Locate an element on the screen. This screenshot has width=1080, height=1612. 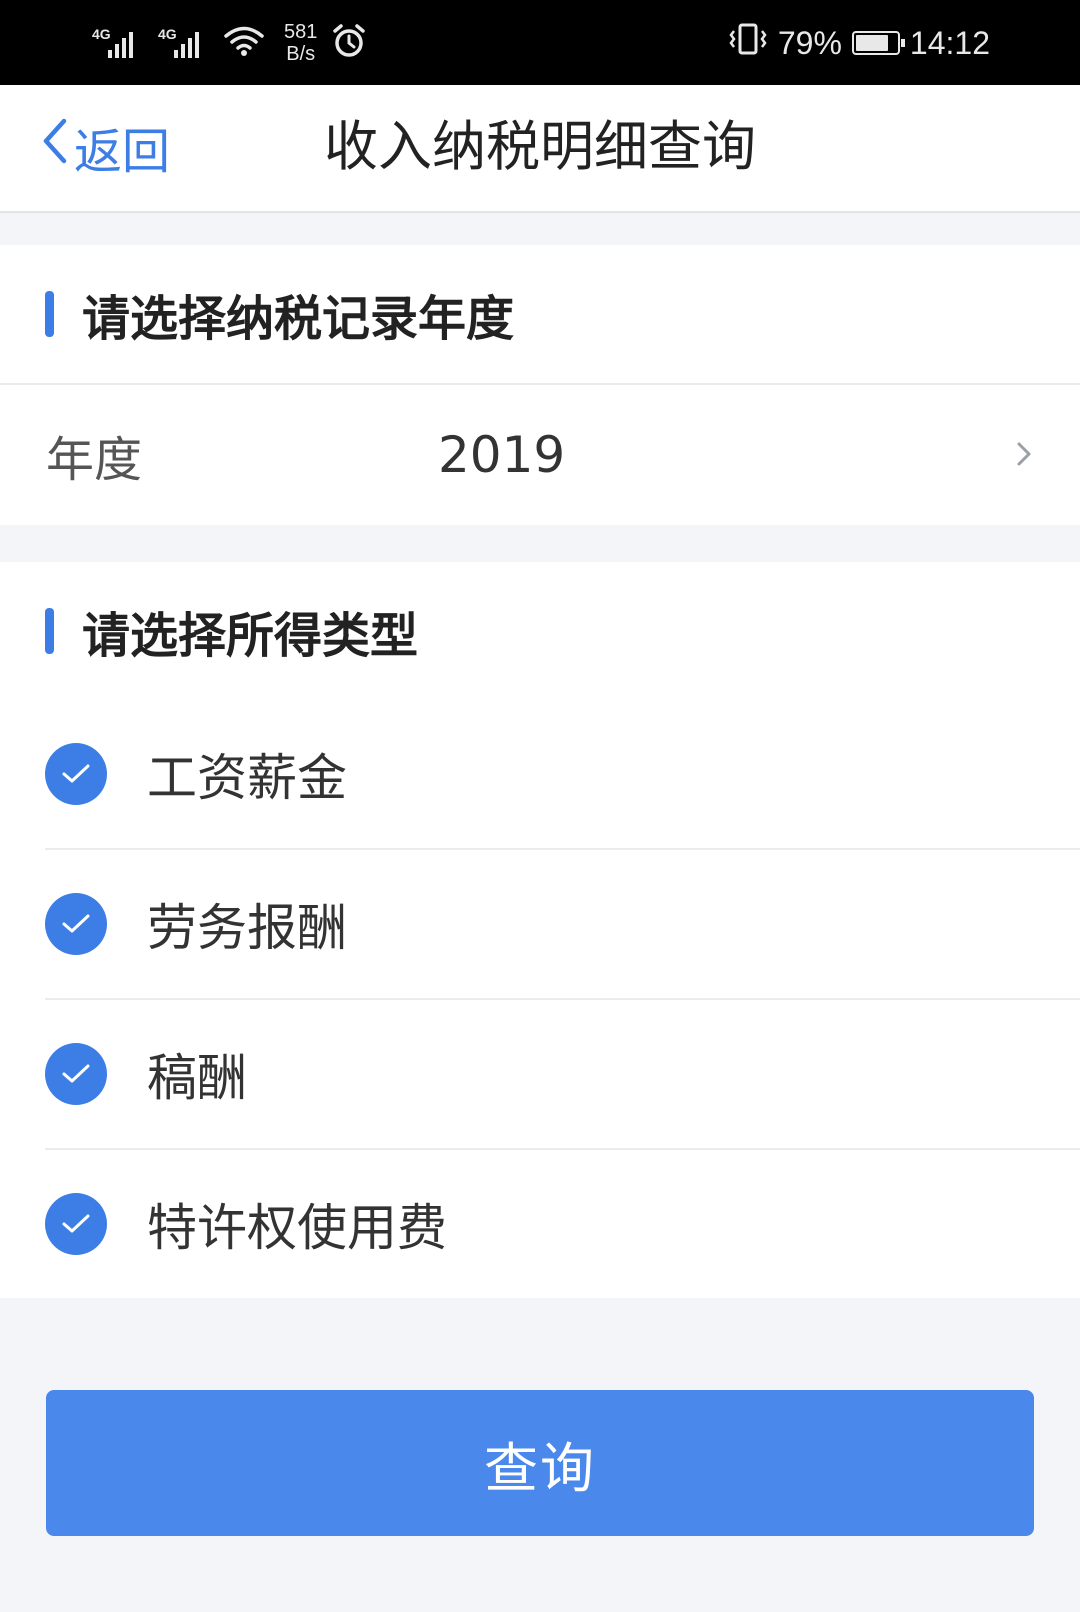
back-label: 返回 is located at coordinates (122, 152).